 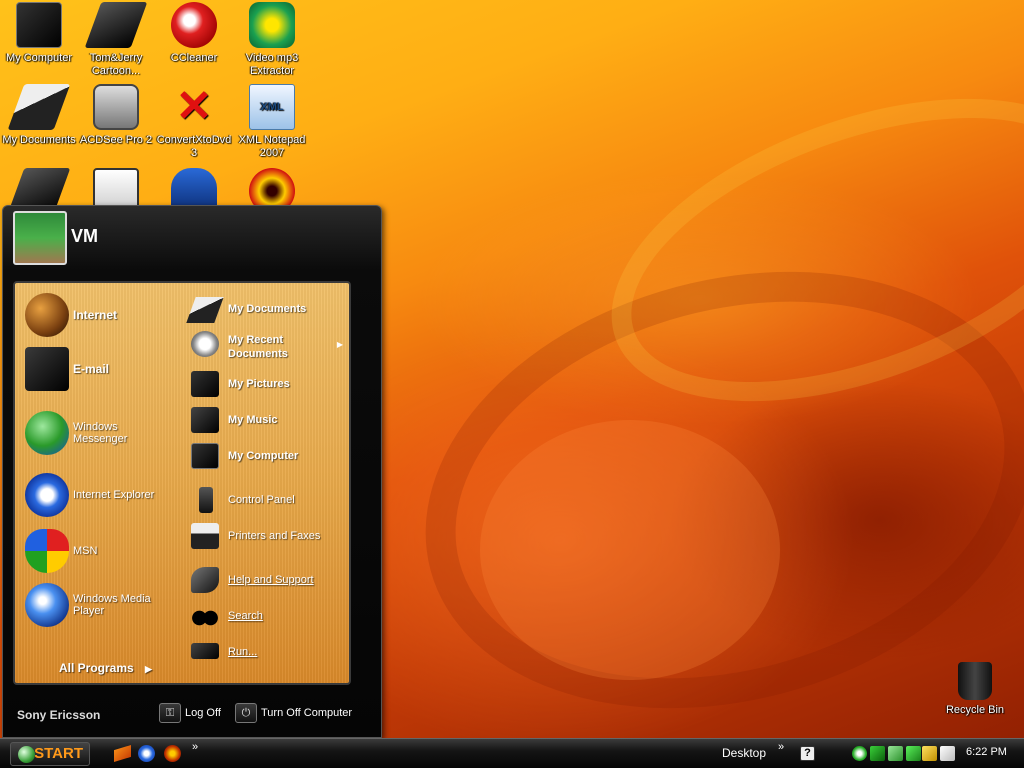 What do you see at coordinates (114, 495) in the screenshot?
I see `menu-item-label: Internet Explorer` at bounding box center [114, 495].